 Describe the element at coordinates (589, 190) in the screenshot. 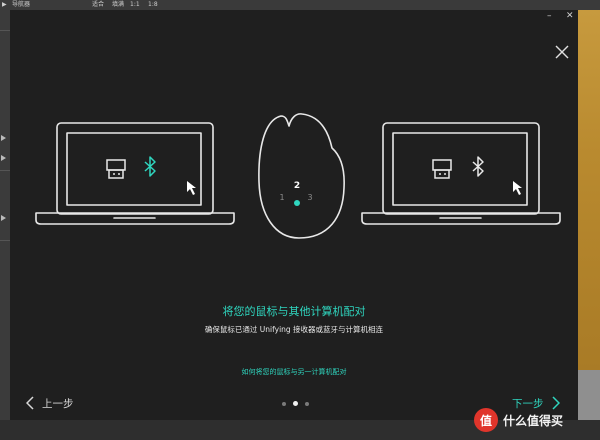

I see `background-photo-strip` at that location.